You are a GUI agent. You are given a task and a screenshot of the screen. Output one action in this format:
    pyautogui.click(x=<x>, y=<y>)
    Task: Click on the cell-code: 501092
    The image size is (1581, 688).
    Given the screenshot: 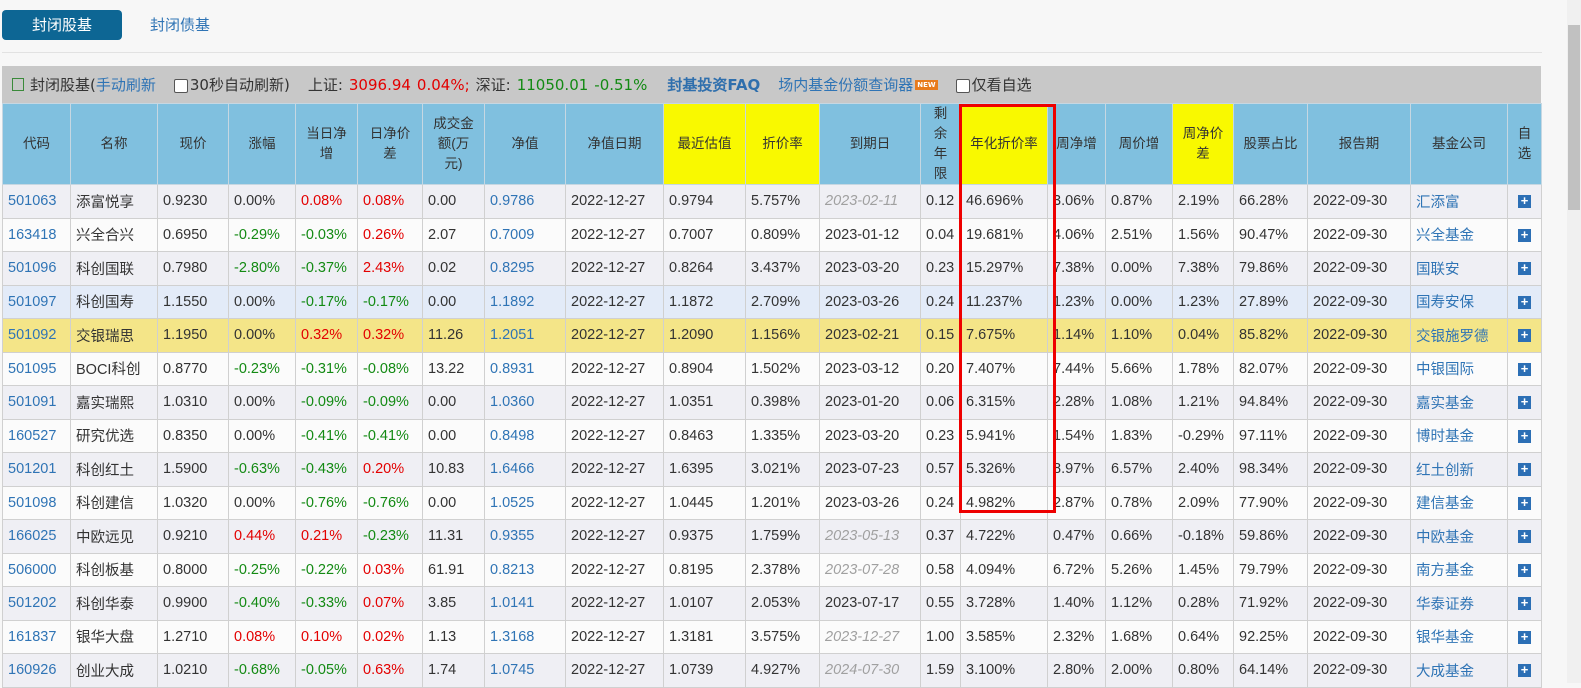 What is the action you would take?
    pyautogui.click(x=36, y=335)
    